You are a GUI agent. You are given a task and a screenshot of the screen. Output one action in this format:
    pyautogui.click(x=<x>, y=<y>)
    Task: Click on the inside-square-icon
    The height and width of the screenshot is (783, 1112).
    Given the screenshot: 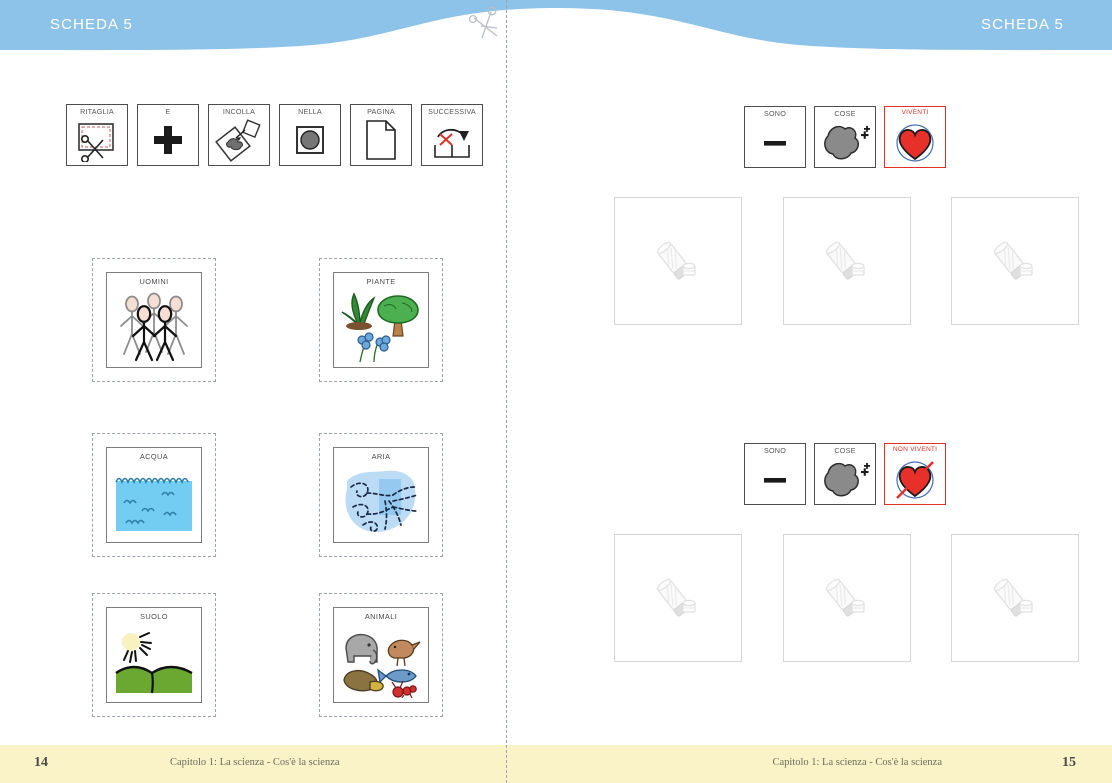 What is the action you would take?
    pyautogui.click(x=310, y=140)
    